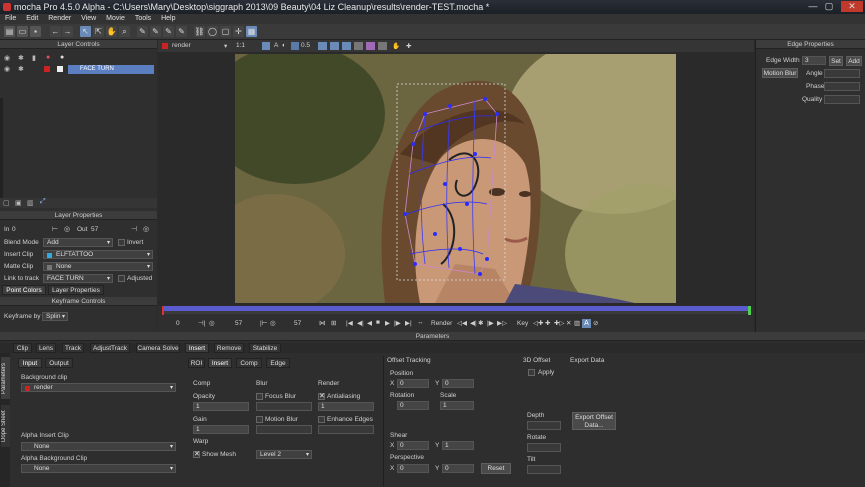  What do you see at coordinates (163, 310) in the screenshot?
I see `in-point-marker` at bounding box center [163, 310].